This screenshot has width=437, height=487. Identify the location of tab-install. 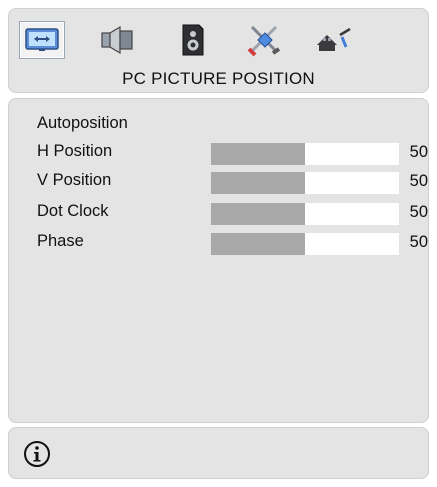
(334, 40).